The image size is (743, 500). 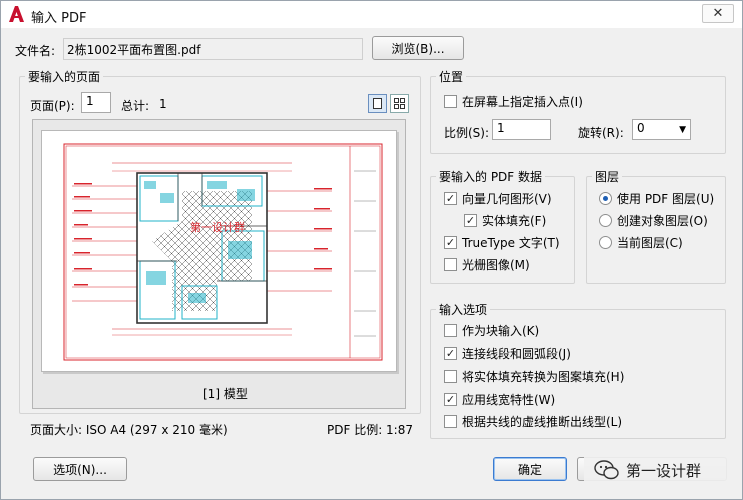 What do you see at coordinates (507, 199) in the screenshot?
I see `checkbox-label: 向量几何图形(V)` at bounding box center [507, 199].